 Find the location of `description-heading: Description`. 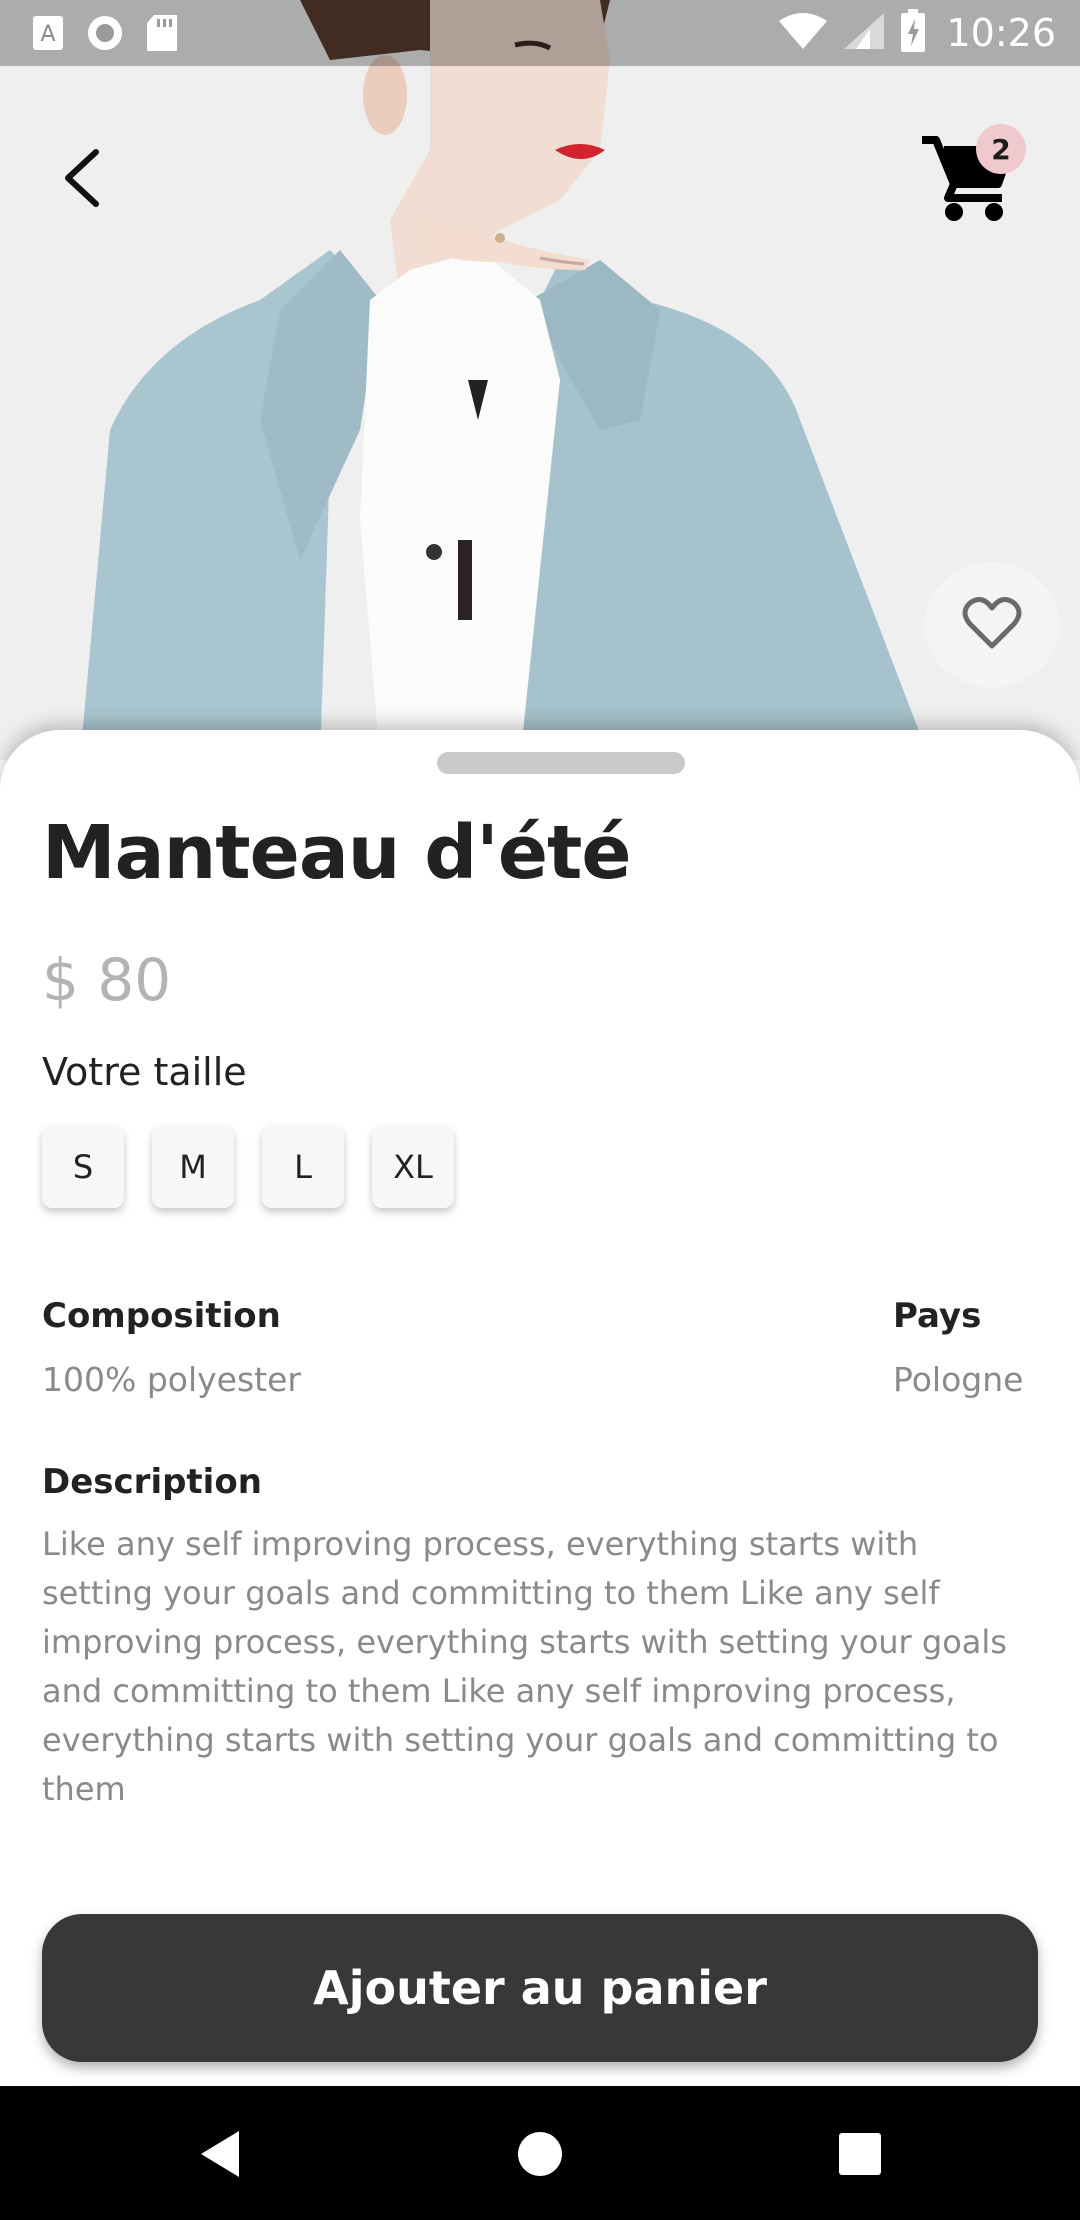

description-heading: Description is located at coordinates (152, 1482).